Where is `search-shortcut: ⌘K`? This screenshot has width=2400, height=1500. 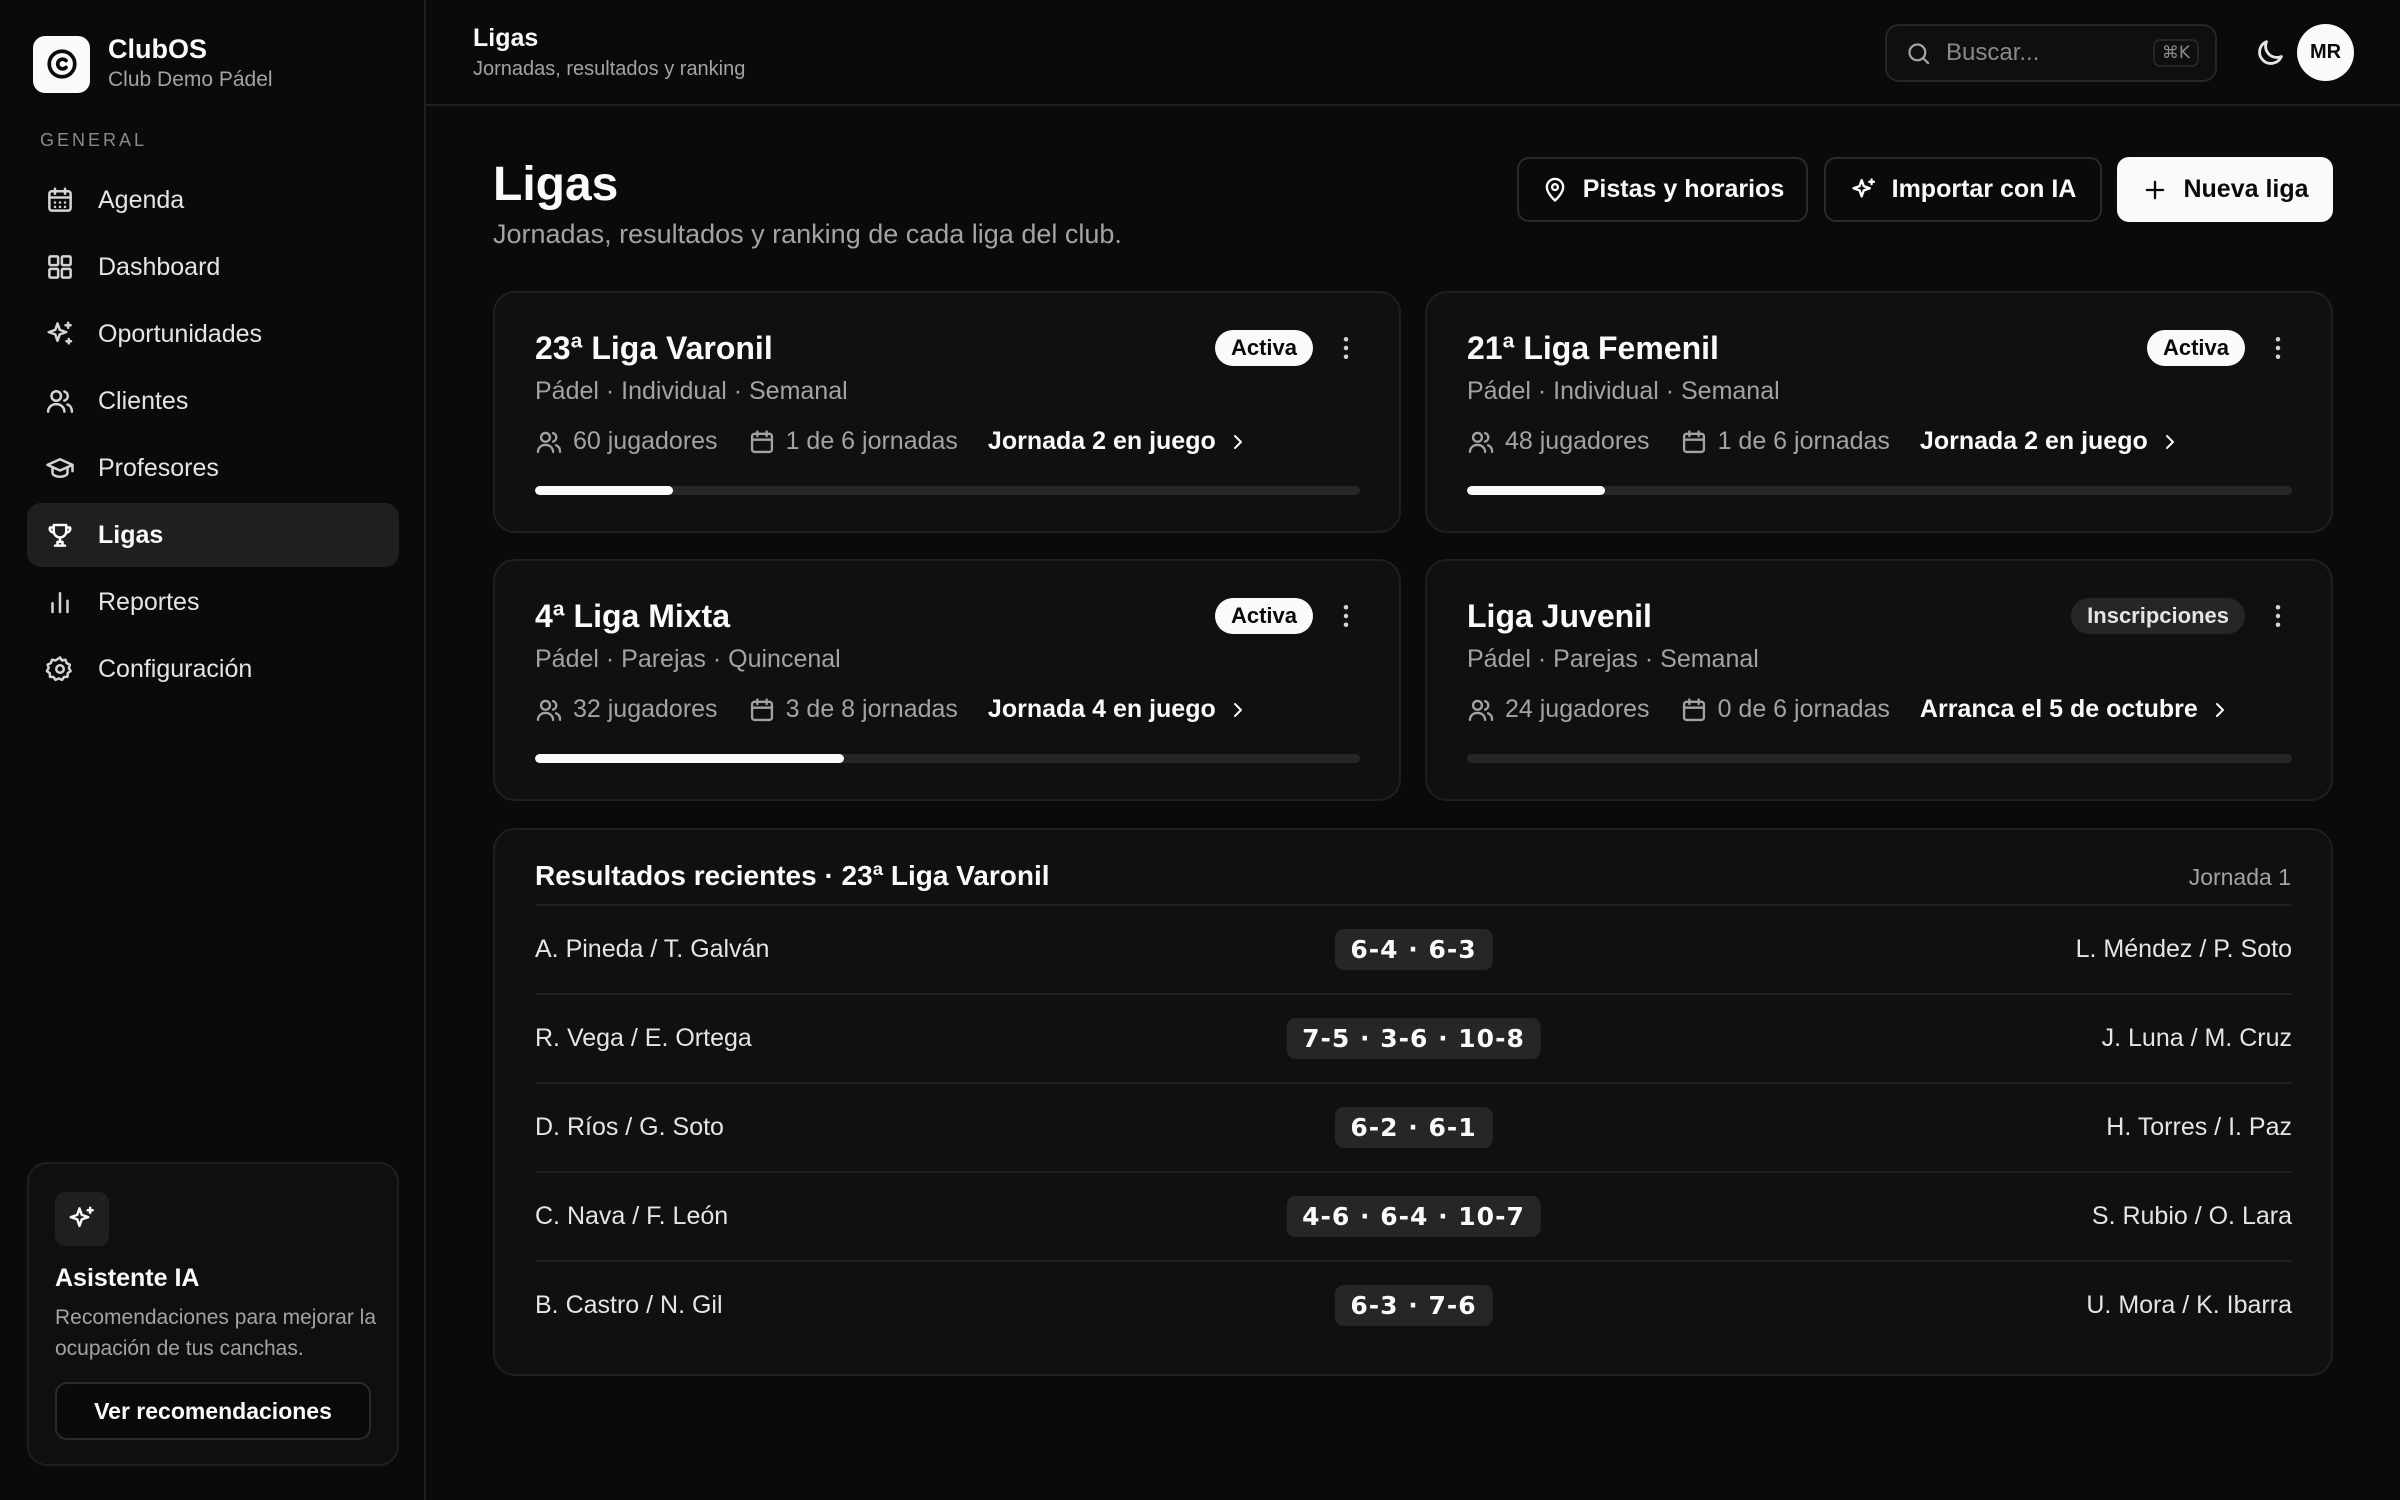
search-shortcut: ⌘K is located at coordinates (2175, 53).